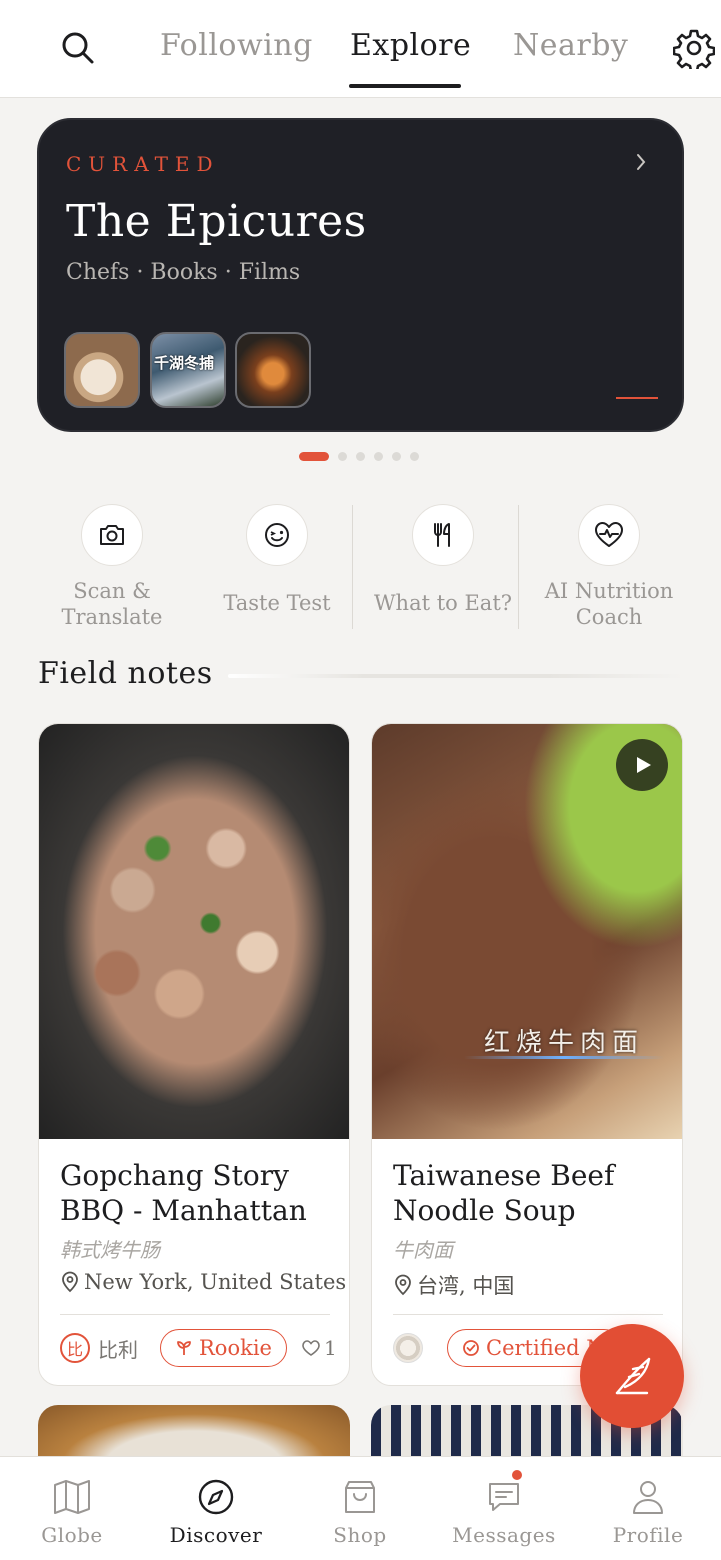  What do you see at coordinates (277, 603) in the screenshot?
I see `quick-action-label: Taste Test` at bounding box center [277, 603].